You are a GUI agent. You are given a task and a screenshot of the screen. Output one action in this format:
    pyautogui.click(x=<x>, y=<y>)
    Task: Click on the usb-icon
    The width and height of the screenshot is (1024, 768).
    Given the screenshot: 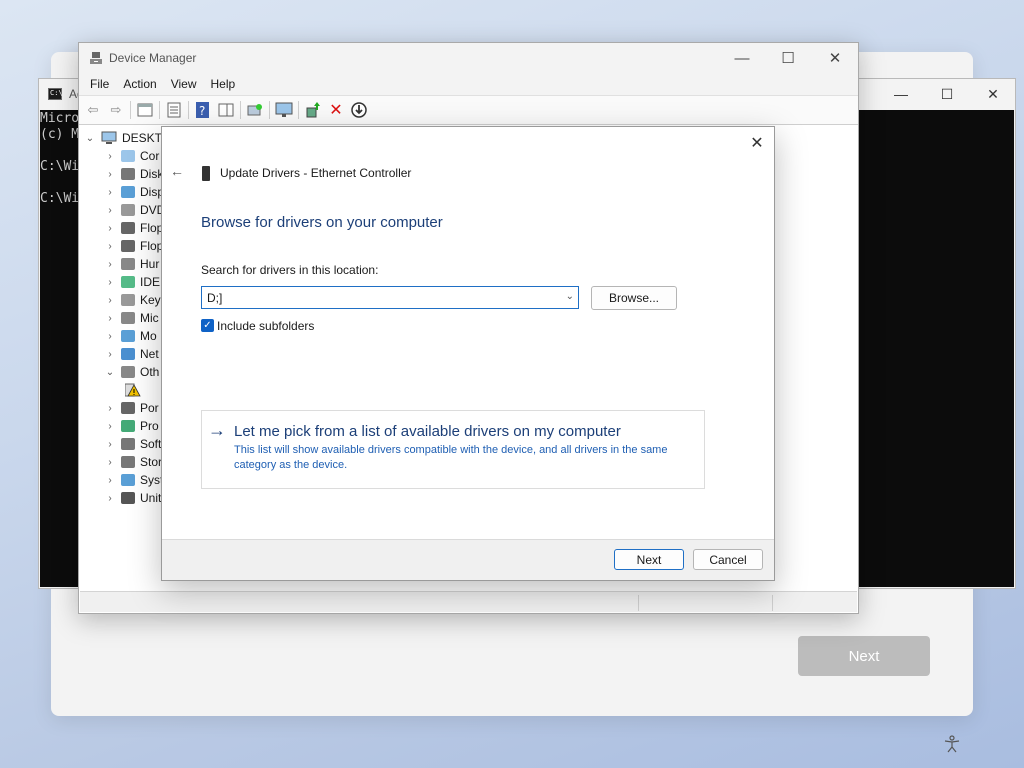 What is the action you would take?
    pyautogui.click(x=128, y=498)
    